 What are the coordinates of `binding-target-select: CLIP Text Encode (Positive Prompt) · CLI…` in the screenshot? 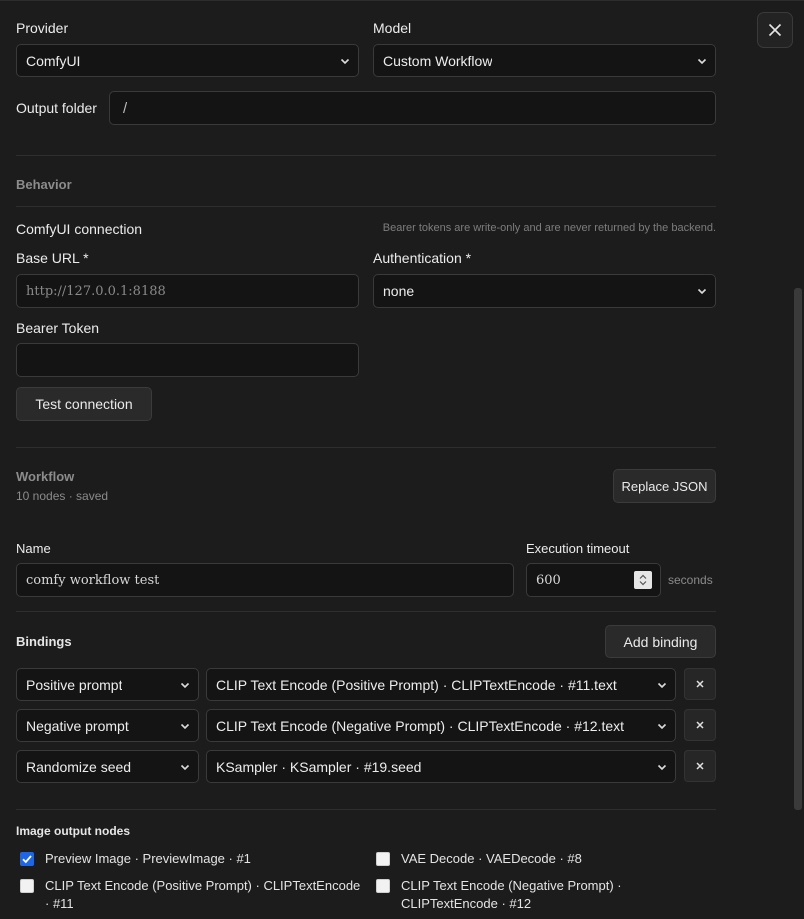 It's located at (441, 684).